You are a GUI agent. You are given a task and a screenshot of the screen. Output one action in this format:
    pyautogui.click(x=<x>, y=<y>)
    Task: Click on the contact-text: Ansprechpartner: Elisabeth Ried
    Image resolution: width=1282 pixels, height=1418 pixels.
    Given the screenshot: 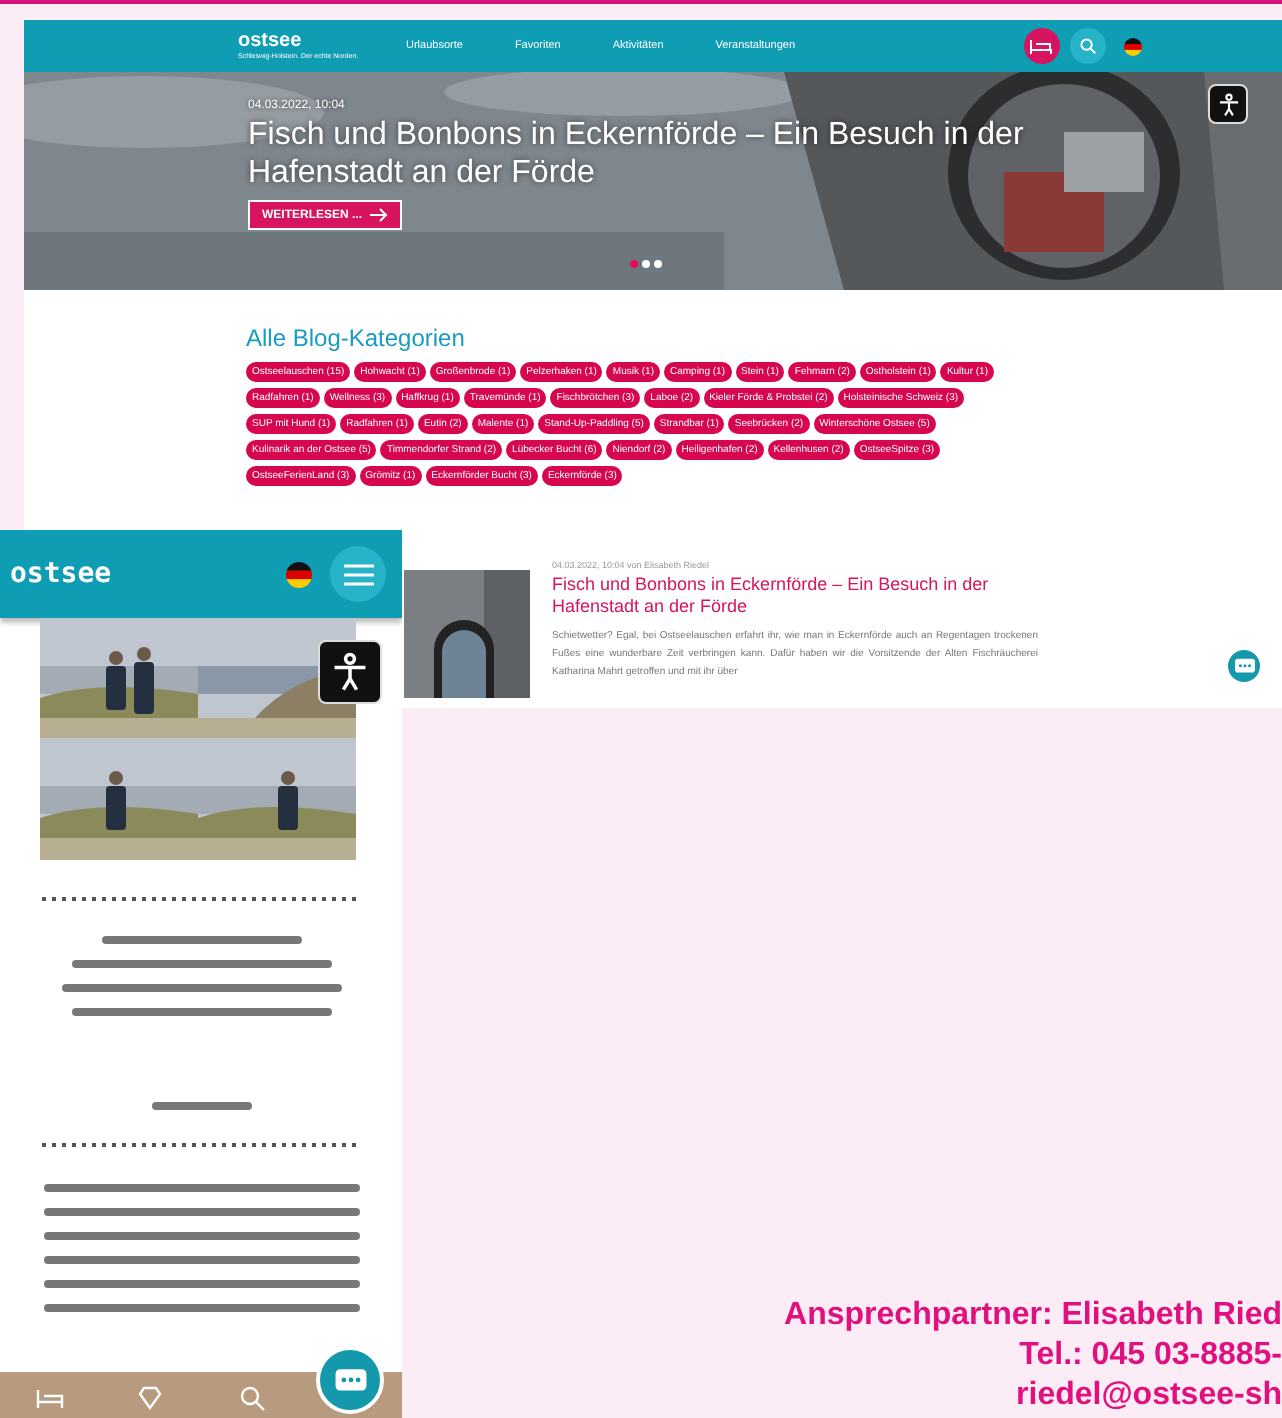 What is the action you would take?
    pyautogui.click(x=1033, y=1316)
    